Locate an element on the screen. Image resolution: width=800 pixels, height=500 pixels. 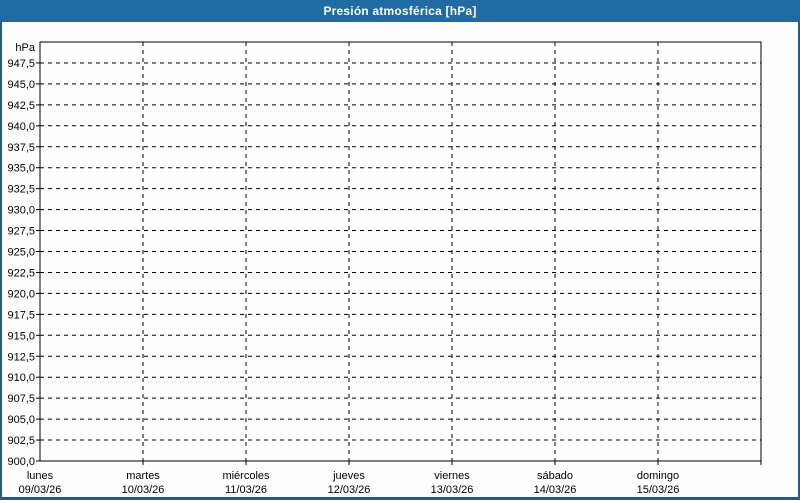
chart-title: Presión atmosférica [hPa] is located at coordinates (400, 11).